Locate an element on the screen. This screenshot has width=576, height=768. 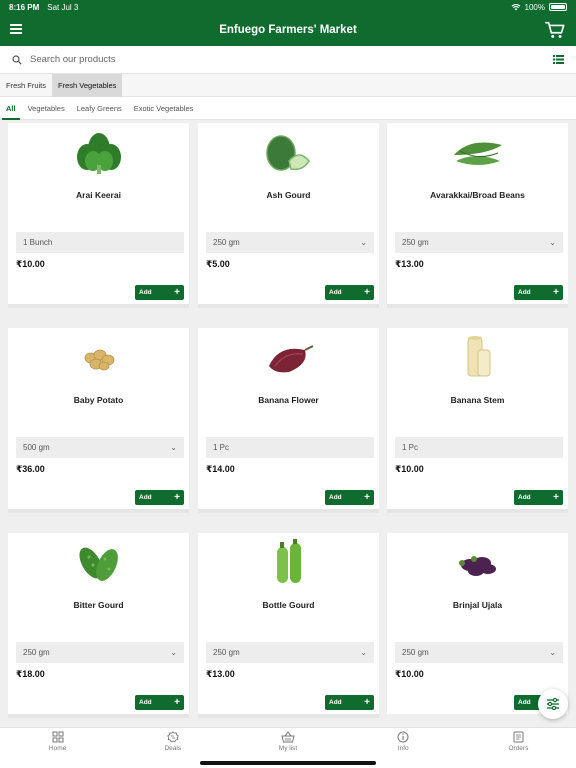
shopping-basket-icon is located at coordinates (288, 737).